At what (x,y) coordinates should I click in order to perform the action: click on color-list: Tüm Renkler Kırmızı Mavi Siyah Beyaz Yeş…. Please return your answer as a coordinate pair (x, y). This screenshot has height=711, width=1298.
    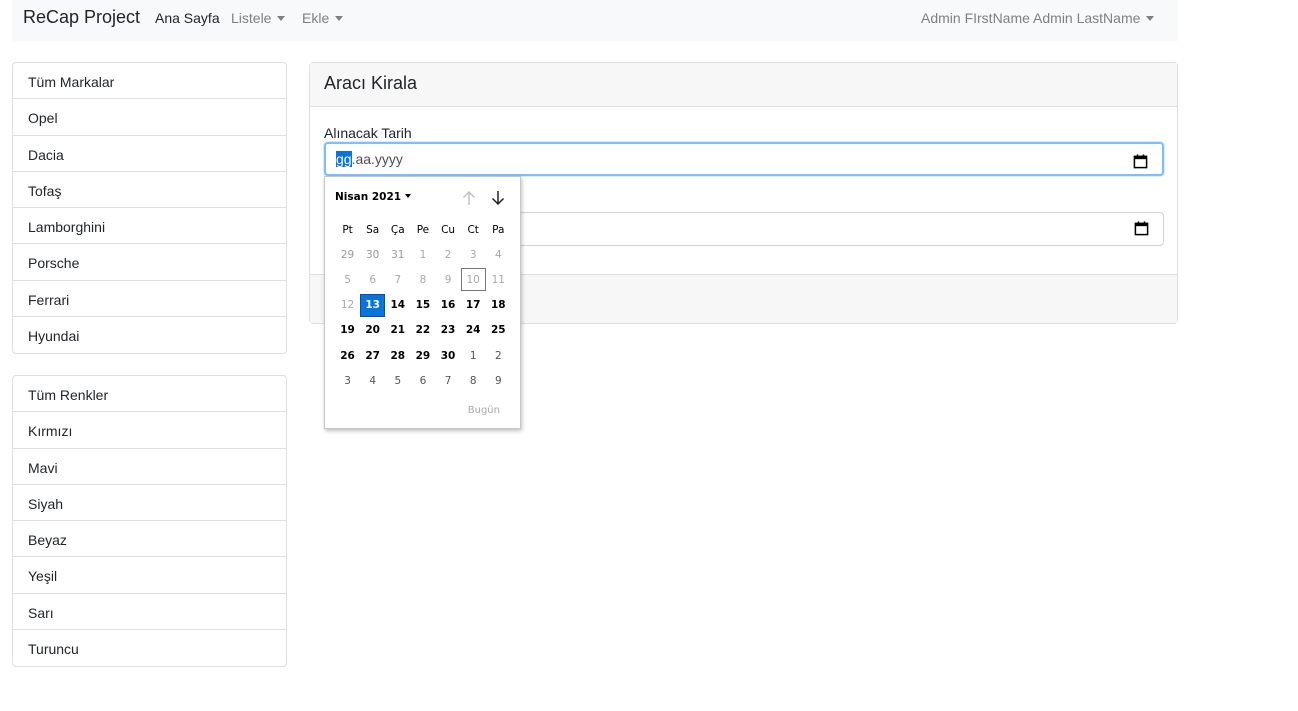
    Looking at the image, I should click on (149, 521).